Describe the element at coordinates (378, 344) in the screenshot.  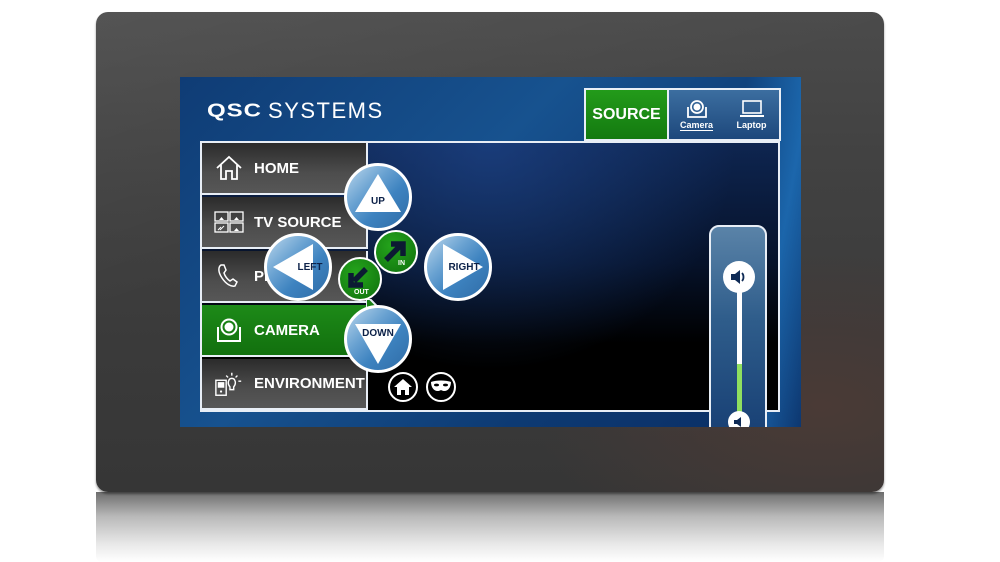
I see `down-triangle-icon` at that location.